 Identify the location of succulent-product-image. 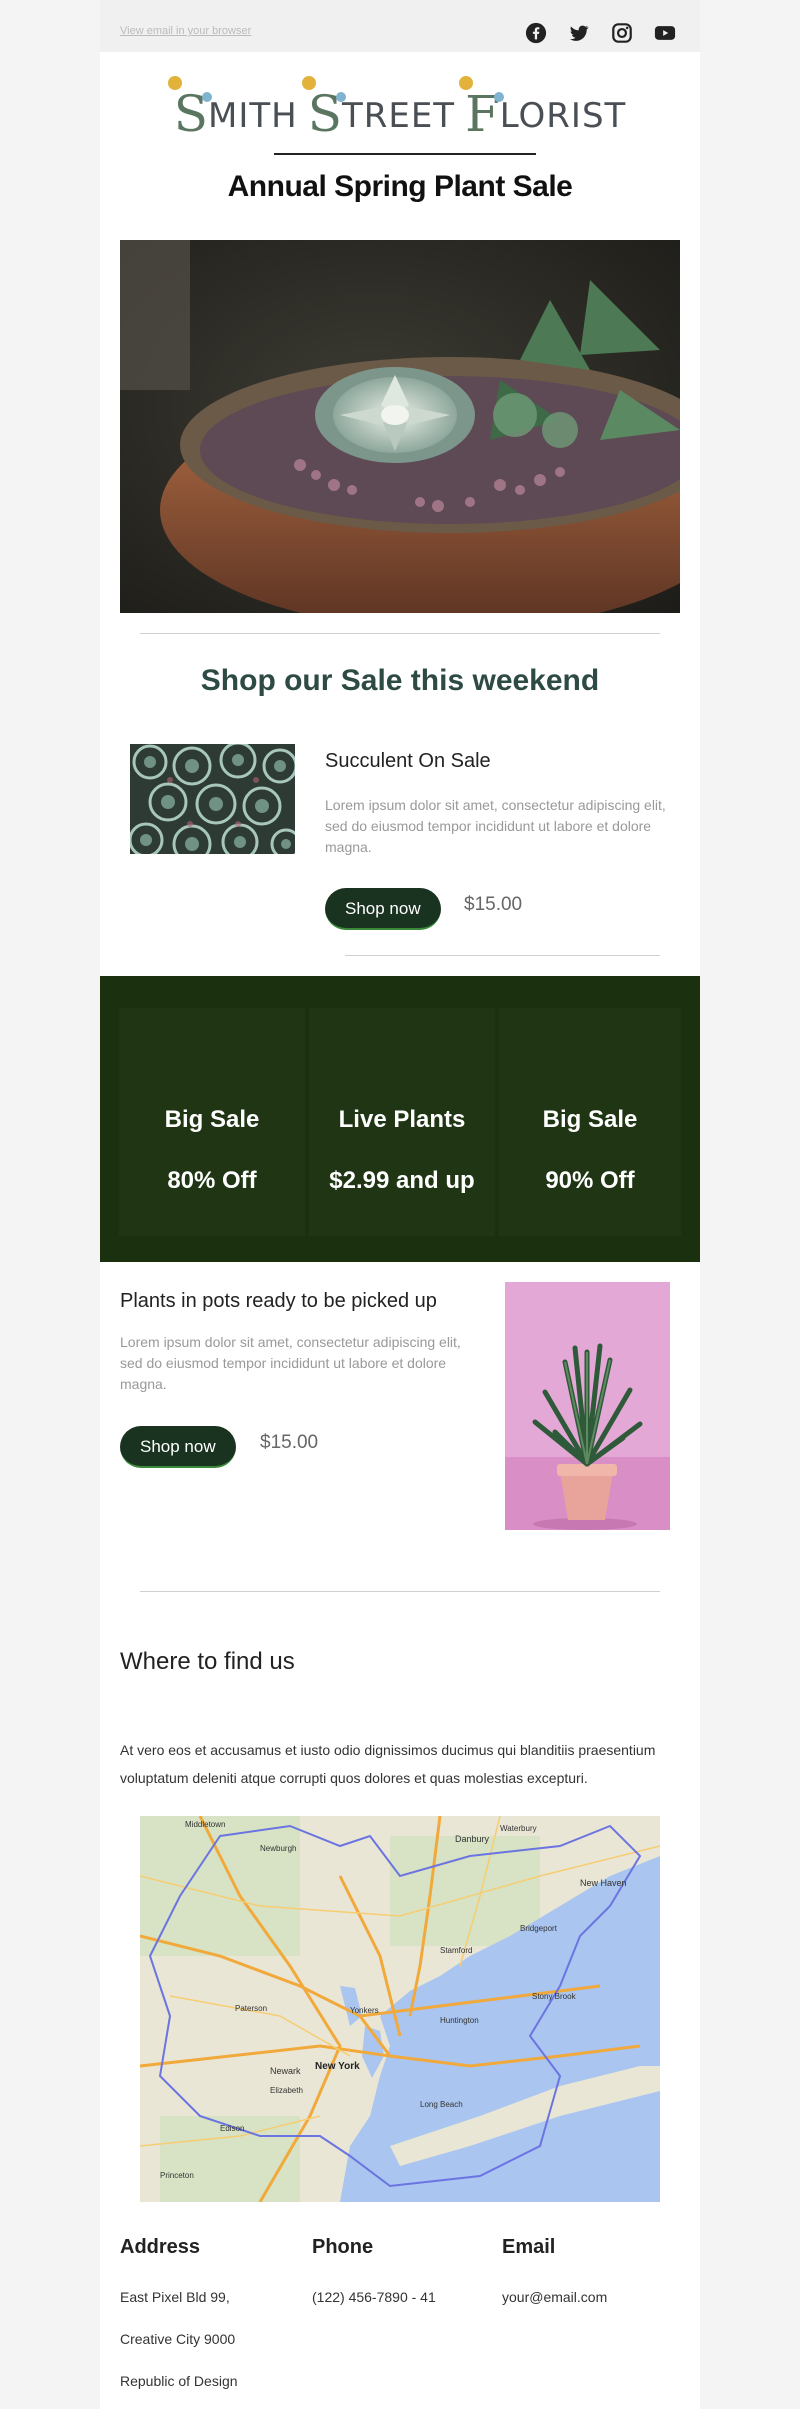
(212, 799).